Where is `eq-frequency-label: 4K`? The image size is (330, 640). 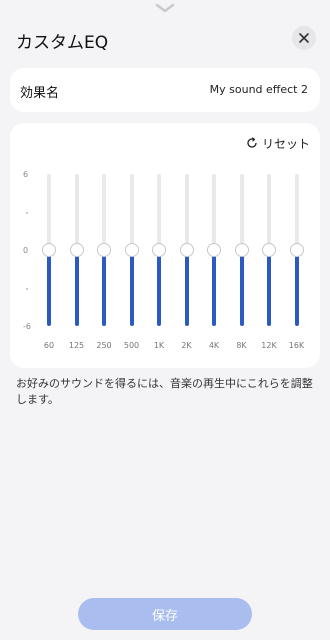
eq-frequency-label: 4K is located at coordinates (214, 345).